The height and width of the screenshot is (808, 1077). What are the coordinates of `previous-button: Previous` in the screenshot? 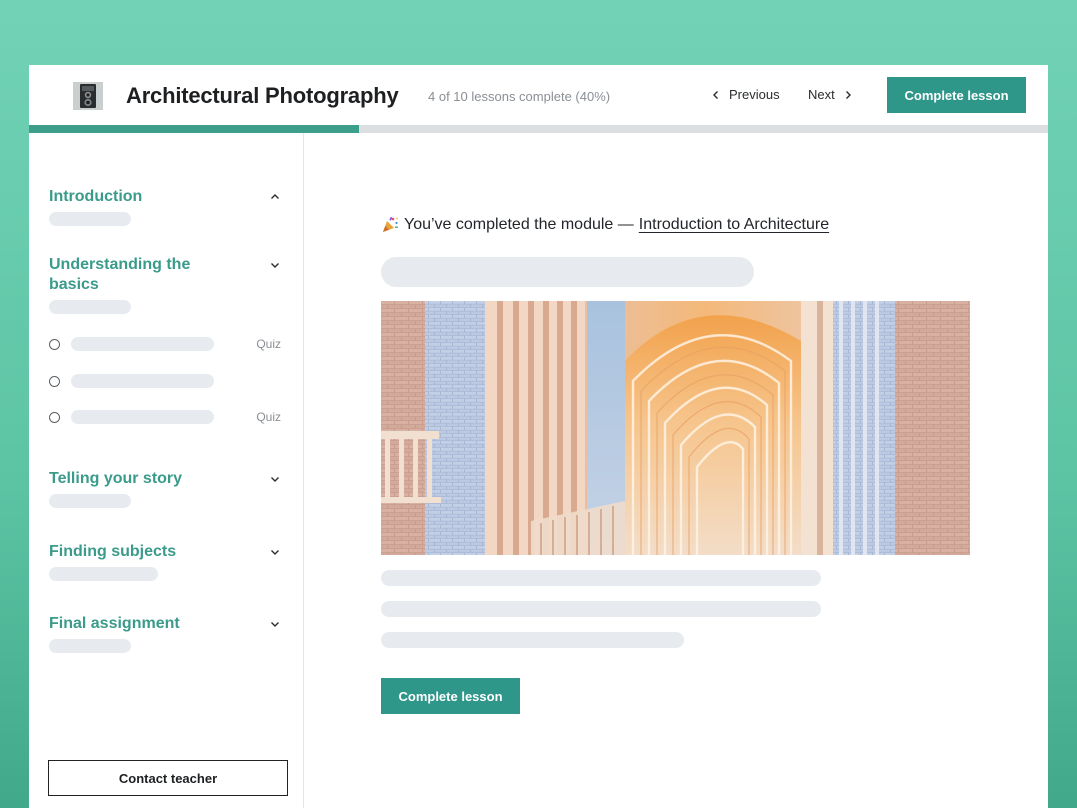 It's located at (745, 94).